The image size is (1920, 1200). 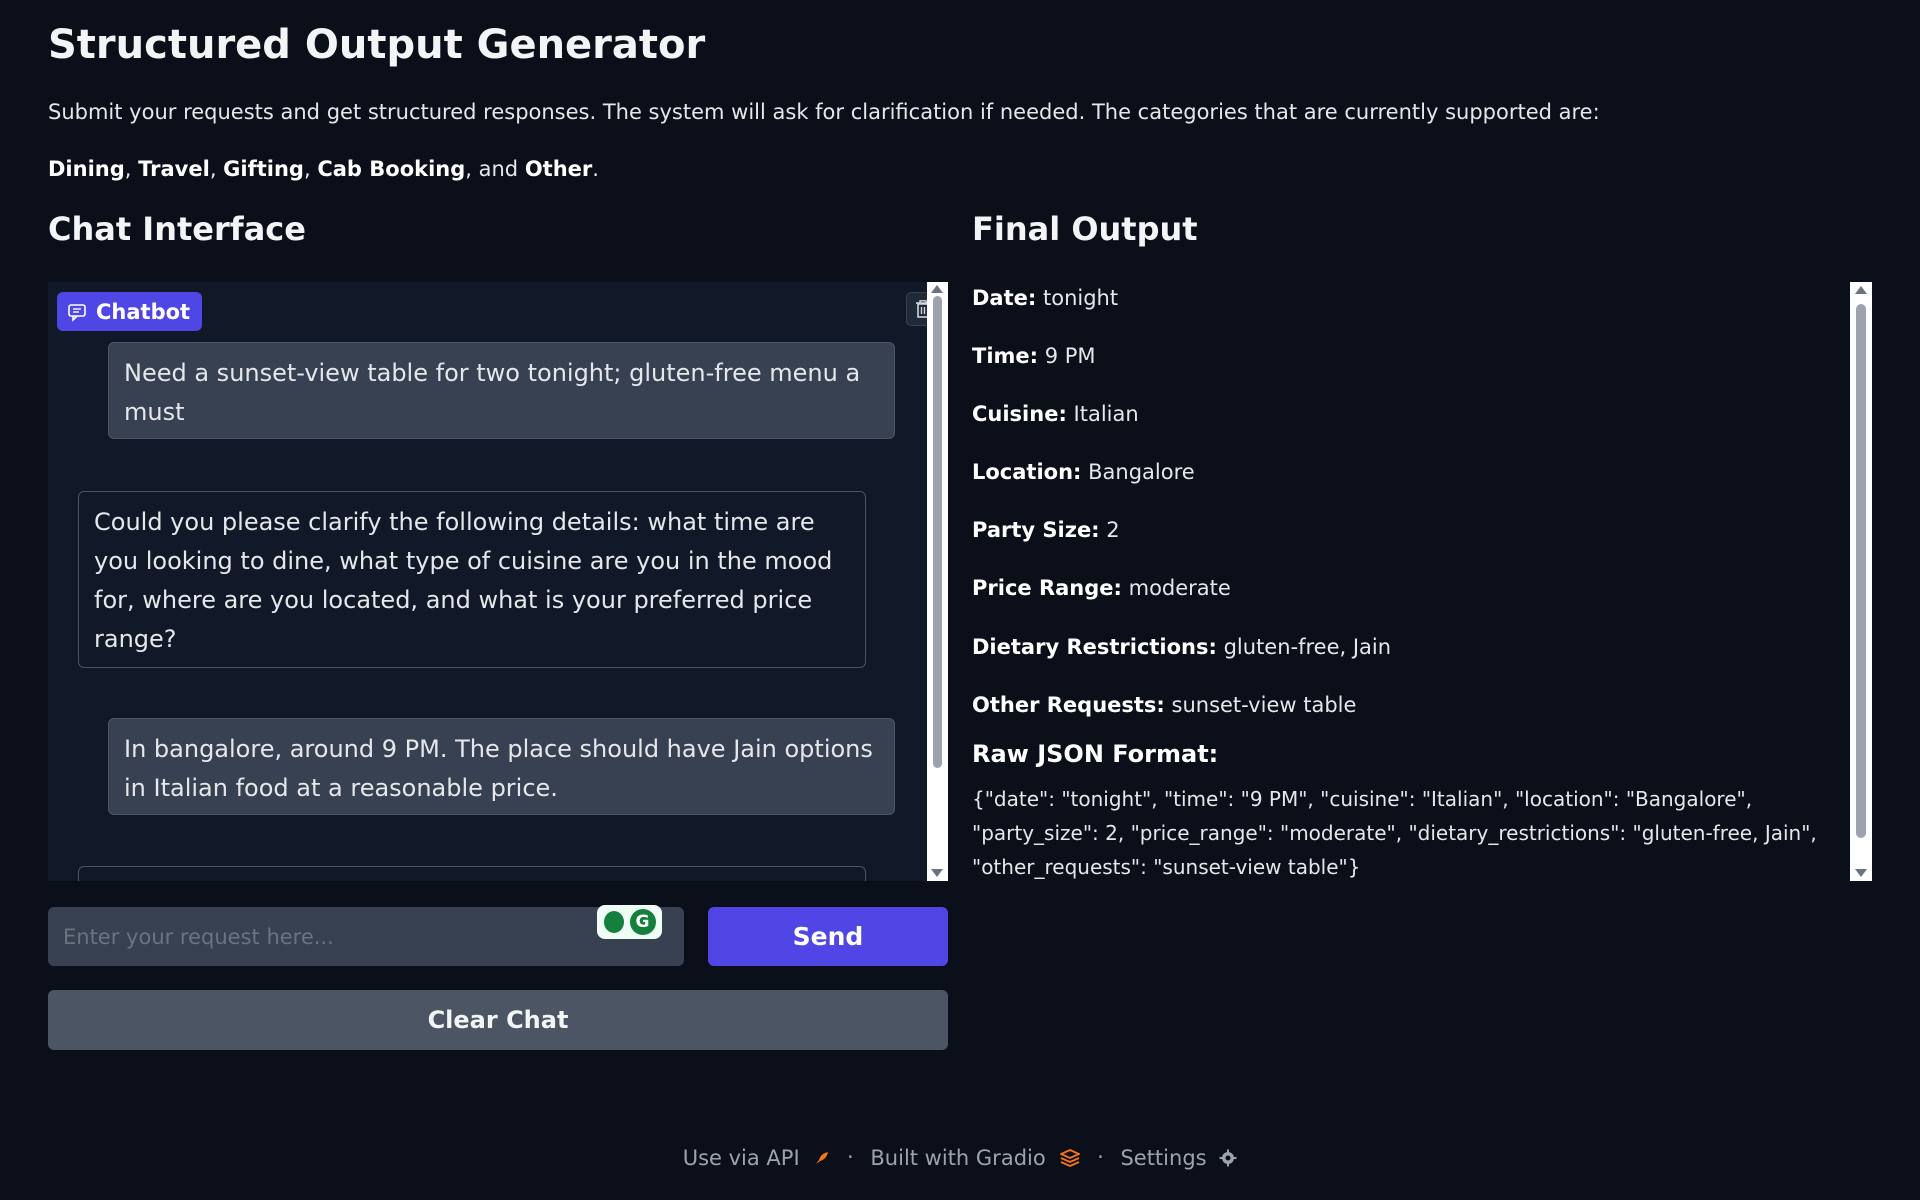 What do you see at coordinates (1019, 414) in the screenshot?
I see `field-label: Cuisine:` at bounding box center [1019, 414].